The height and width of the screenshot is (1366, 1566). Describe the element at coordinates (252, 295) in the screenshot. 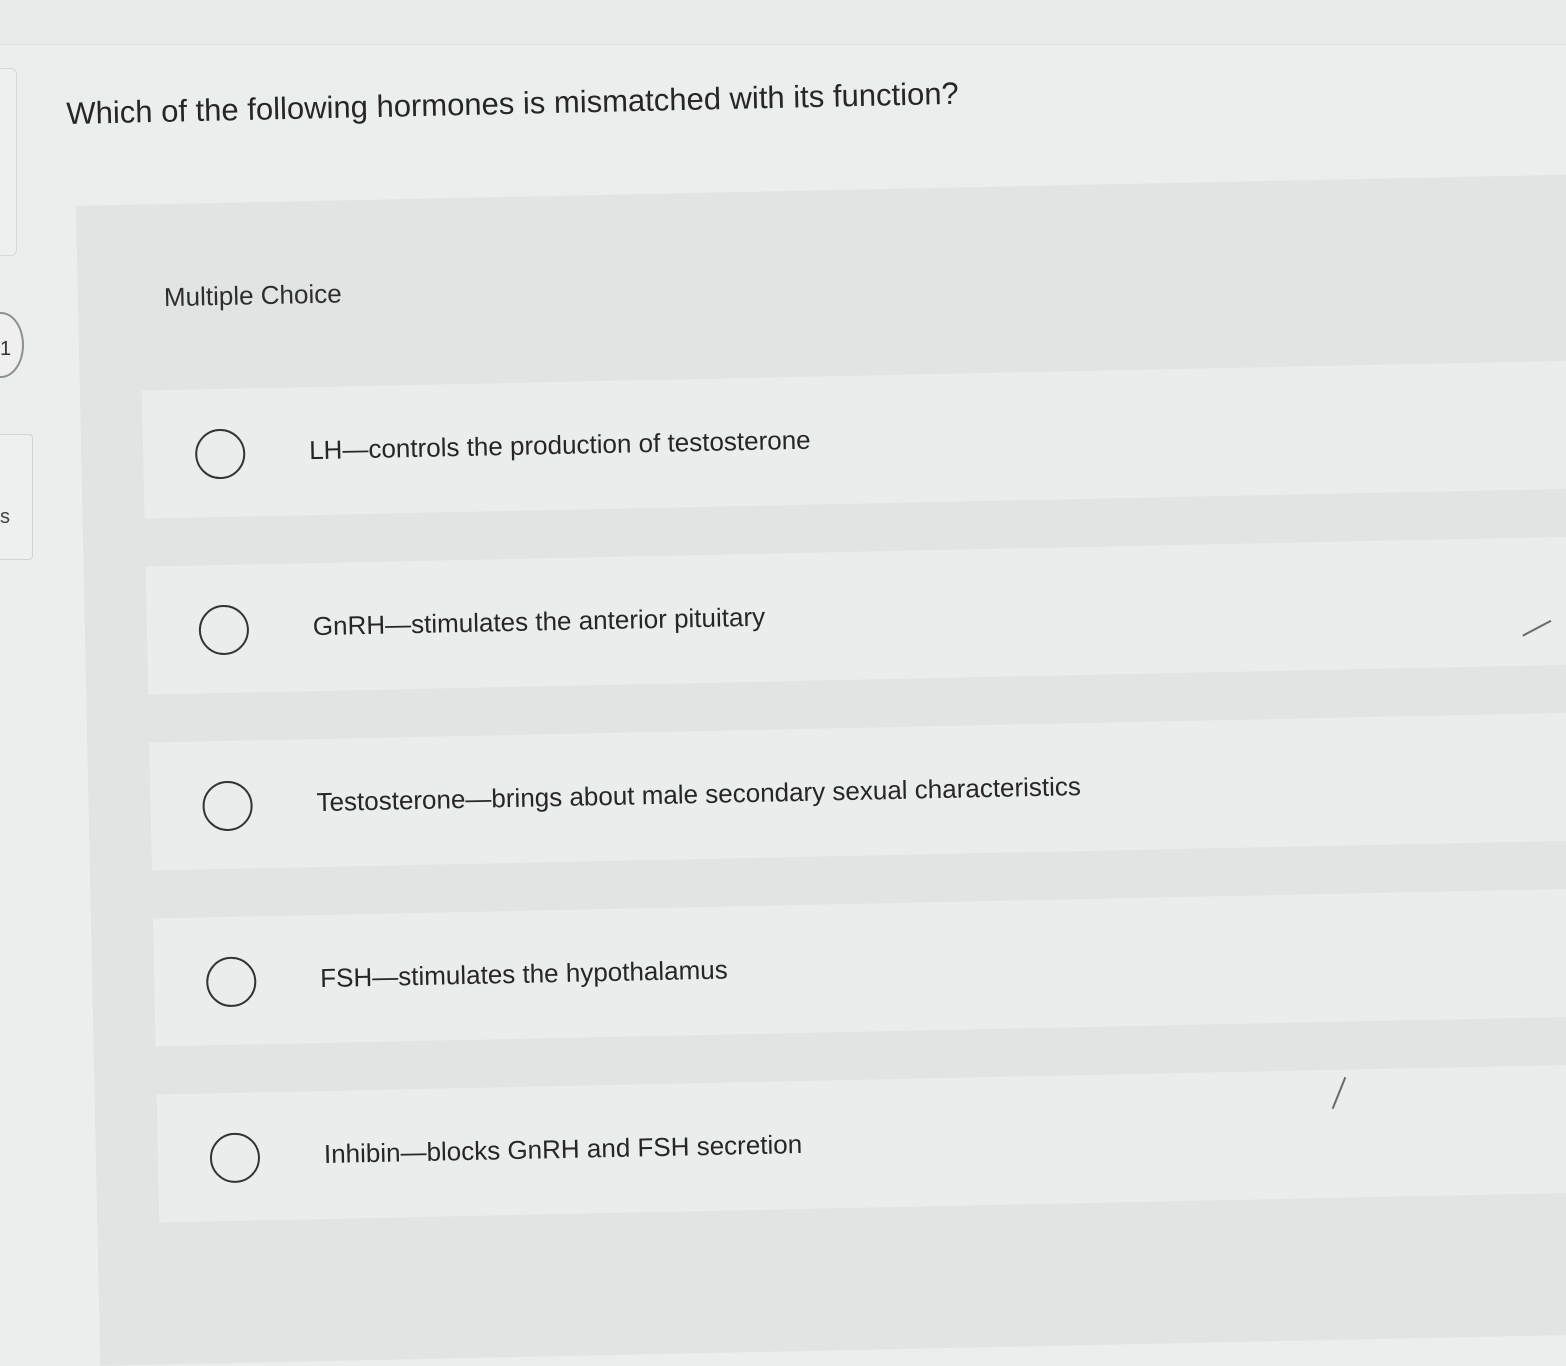

I see `question-type-label: Multiple Choice` at that location.